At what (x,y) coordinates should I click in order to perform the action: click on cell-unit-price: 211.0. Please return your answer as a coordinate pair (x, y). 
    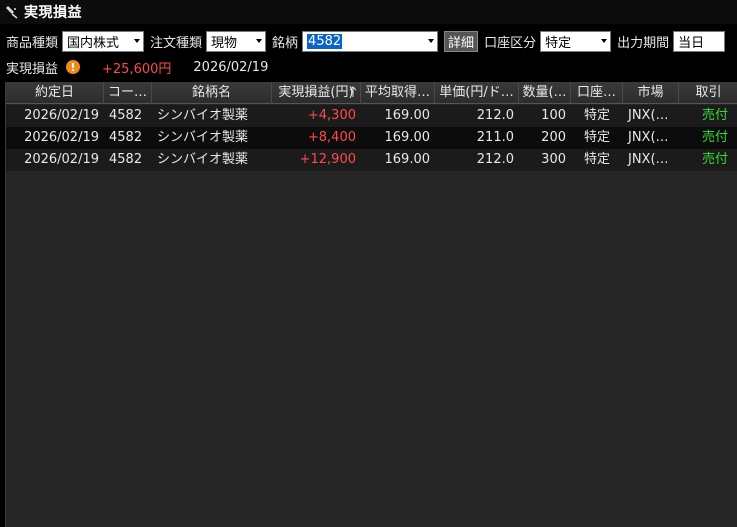
    Looking at the image, I should click on (495, 137).